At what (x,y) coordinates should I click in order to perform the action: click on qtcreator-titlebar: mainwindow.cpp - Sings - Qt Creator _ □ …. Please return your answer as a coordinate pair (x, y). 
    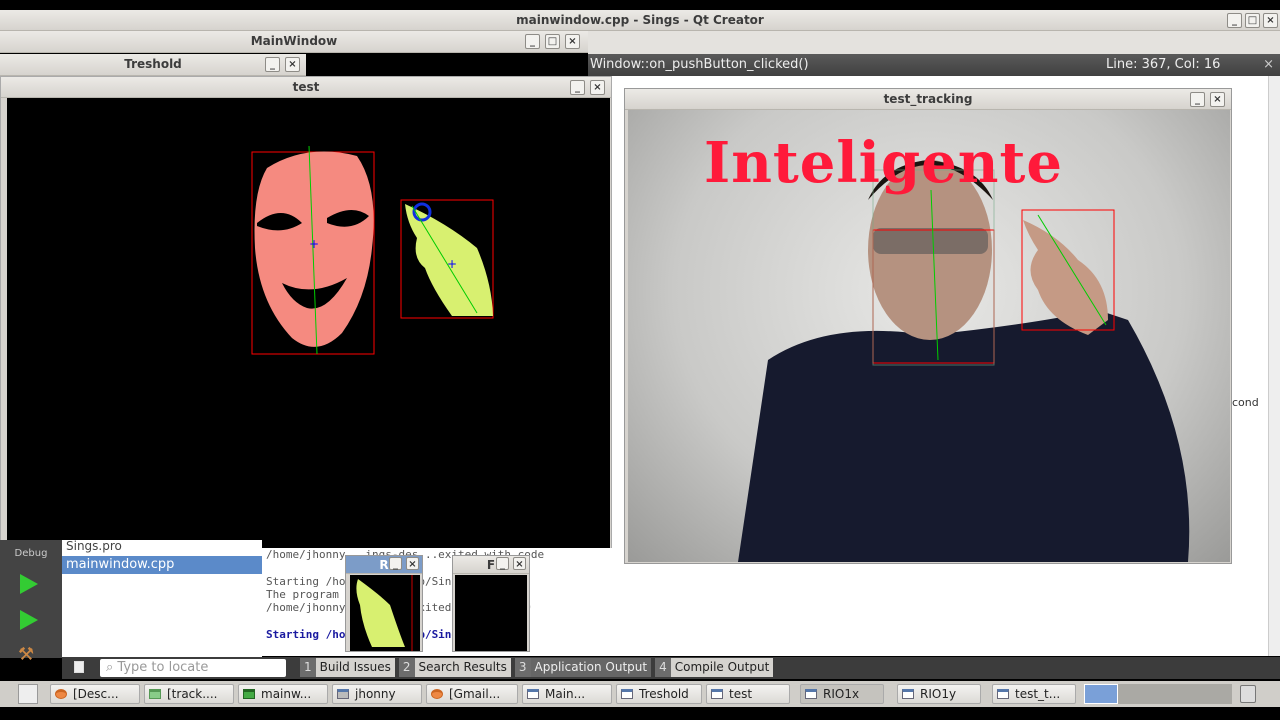
    Looking at the image, I should click on (640, 20).